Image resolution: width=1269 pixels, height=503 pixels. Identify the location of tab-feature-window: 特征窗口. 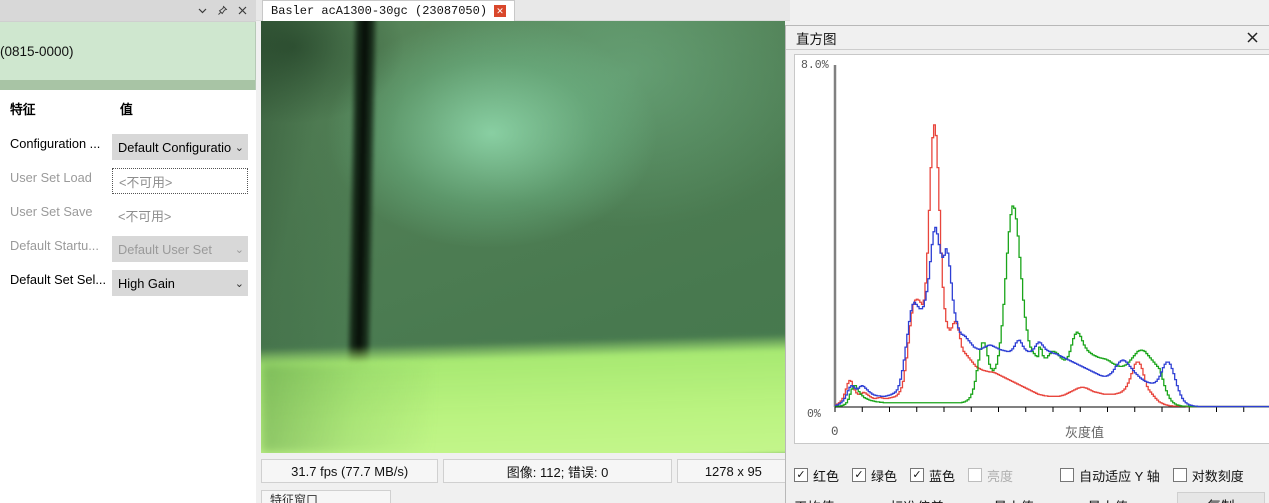
(326, 496).